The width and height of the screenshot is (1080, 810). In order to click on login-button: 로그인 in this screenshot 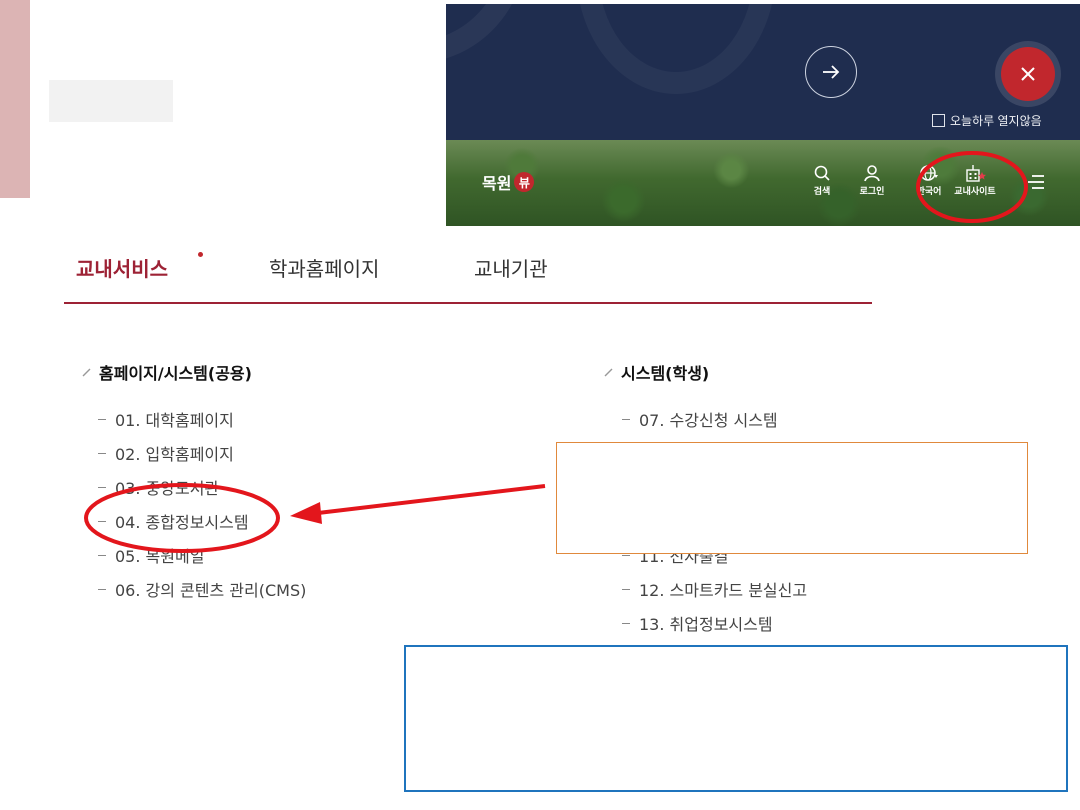, I will do `click(872, 180)`.